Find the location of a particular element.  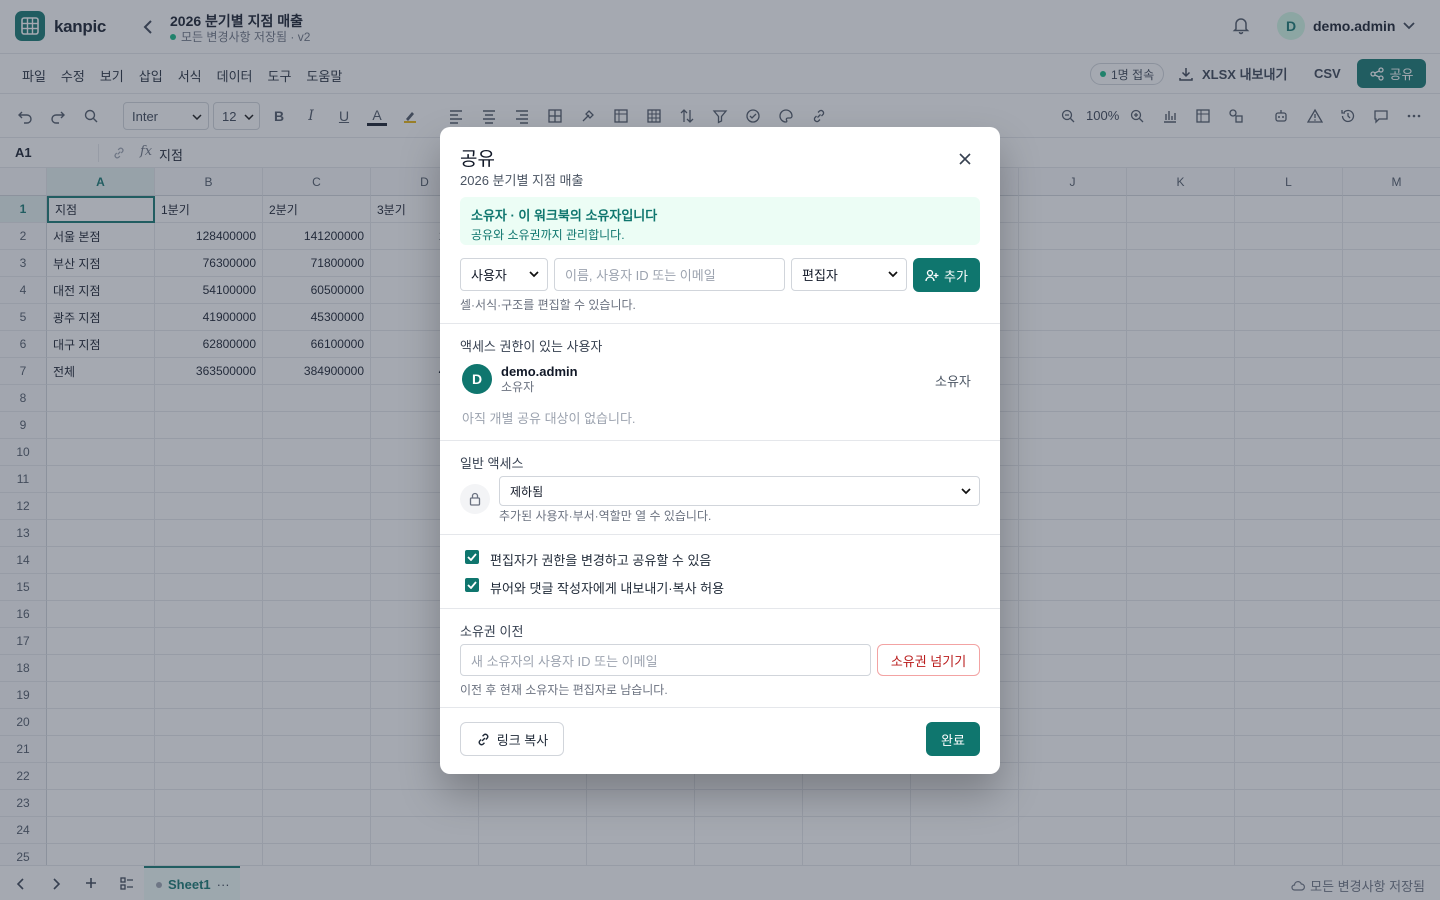

role-select: 편집자 is located at coordinates (849, 274).